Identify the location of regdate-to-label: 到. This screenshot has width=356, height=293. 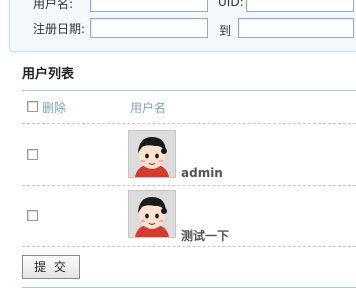
(225, 31).